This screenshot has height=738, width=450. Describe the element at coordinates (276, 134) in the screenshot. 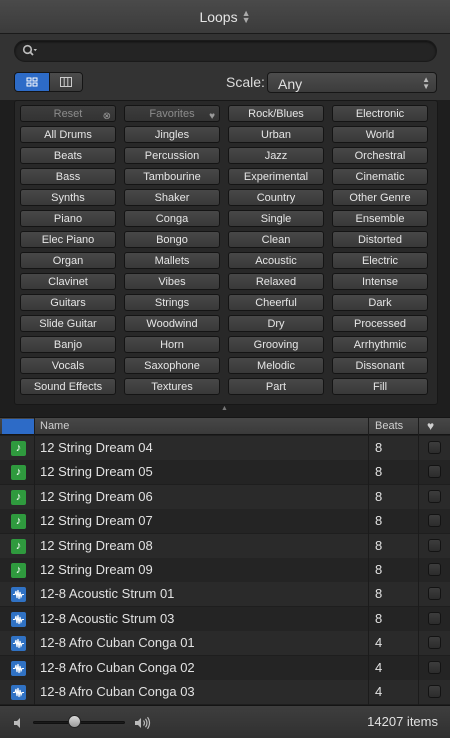

I see `keyword-urban: Urban` at that location.